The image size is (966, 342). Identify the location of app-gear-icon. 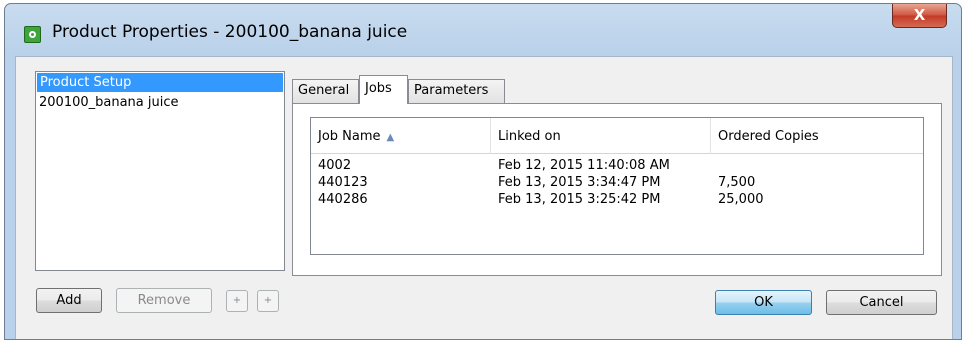
(32, 34).